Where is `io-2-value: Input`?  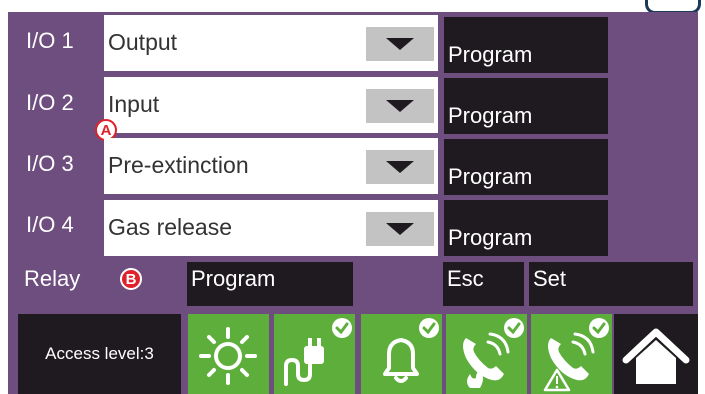
io-2-value: Input is located at coordinates (134, 104).